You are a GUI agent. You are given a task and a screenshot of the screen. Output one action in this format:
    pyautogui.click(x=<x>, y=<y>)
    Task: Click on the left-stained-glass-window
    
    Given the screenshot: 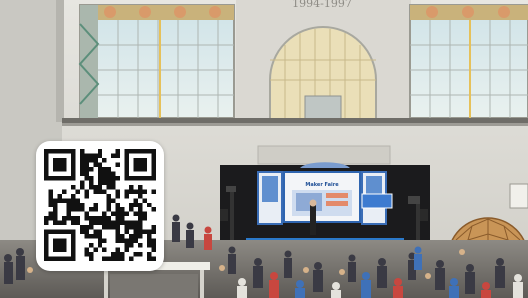 What is the action you would take?
    pyautogui.click(x=156, y=61)
    